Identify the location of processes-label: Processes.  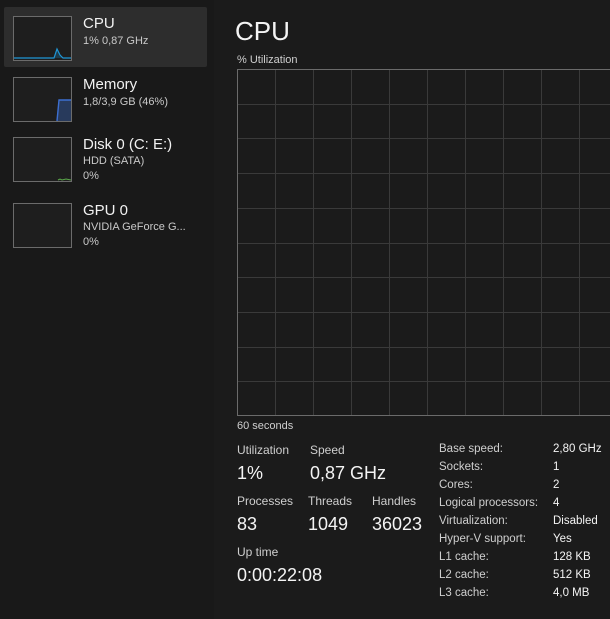
(265, 501).